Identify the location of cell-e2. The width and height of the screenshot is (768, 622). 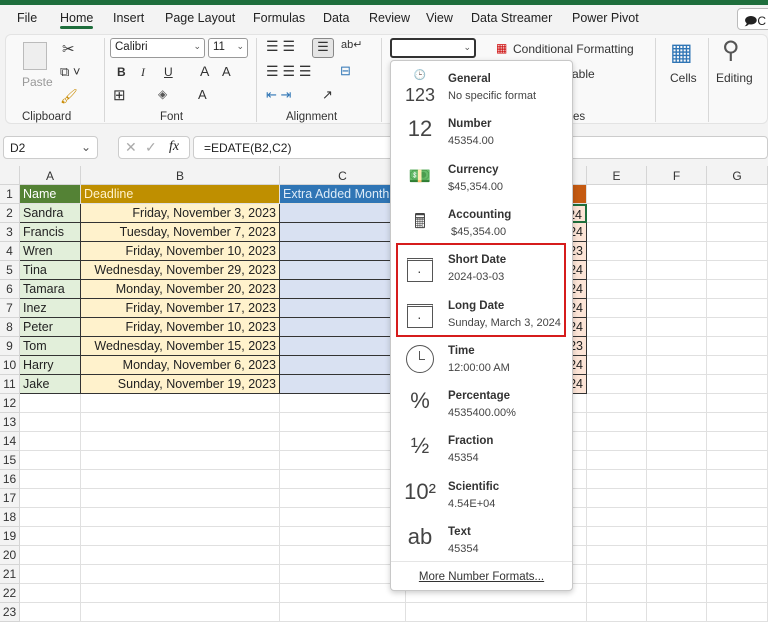
(617, 213).